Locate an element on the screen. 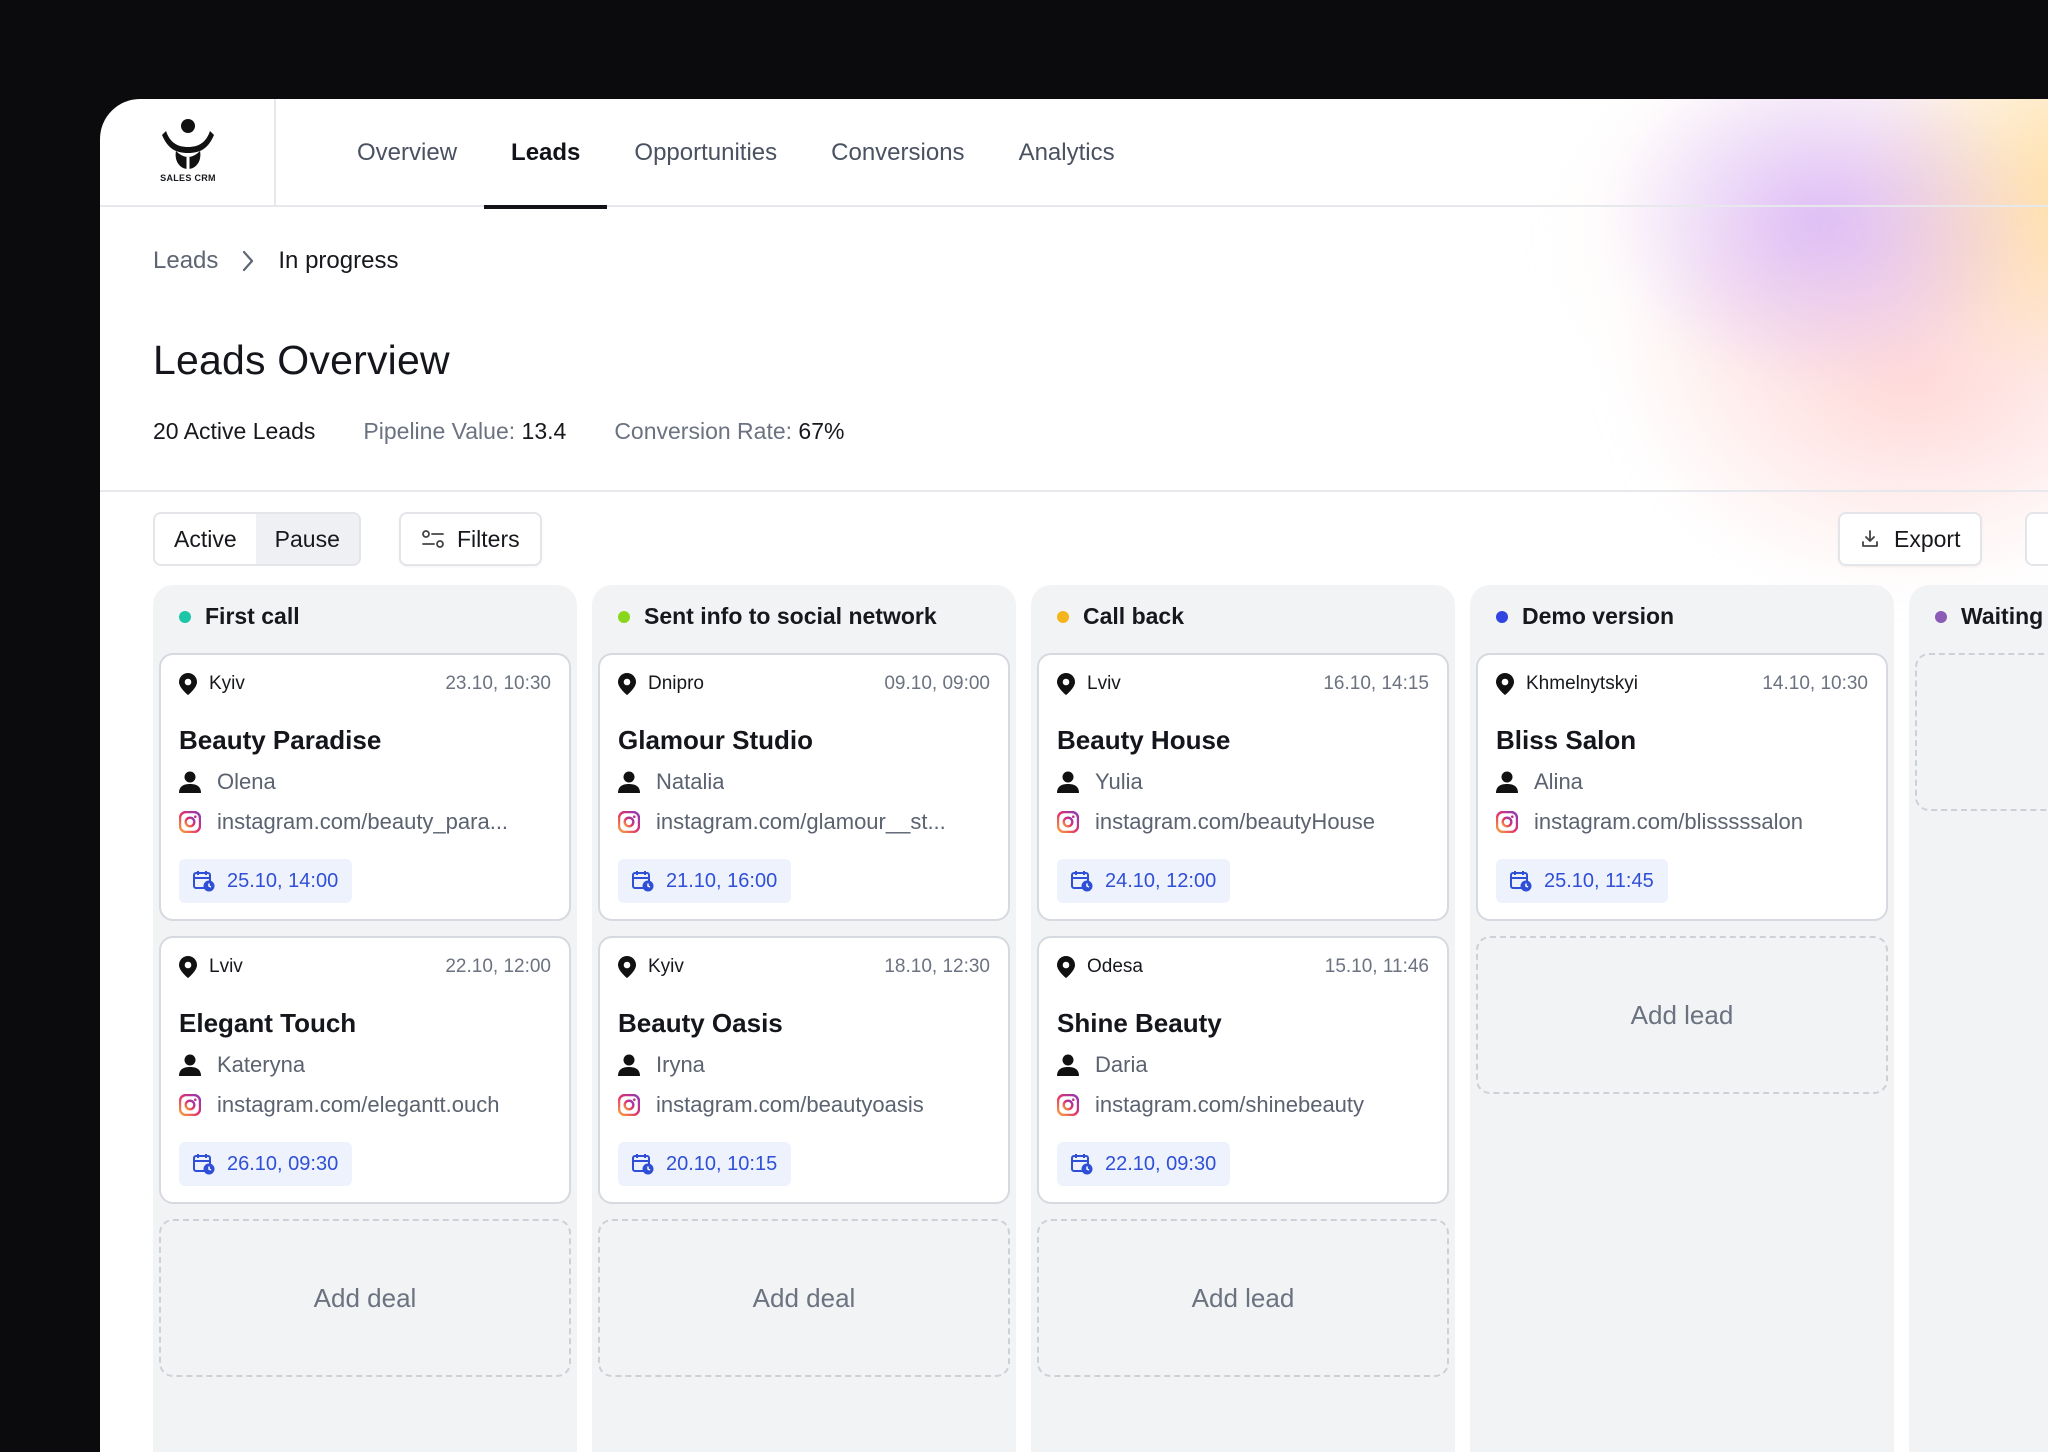 This screenshot has height=1452, width=2048. tab-overview: Overview is located at coordinates (407, 153).